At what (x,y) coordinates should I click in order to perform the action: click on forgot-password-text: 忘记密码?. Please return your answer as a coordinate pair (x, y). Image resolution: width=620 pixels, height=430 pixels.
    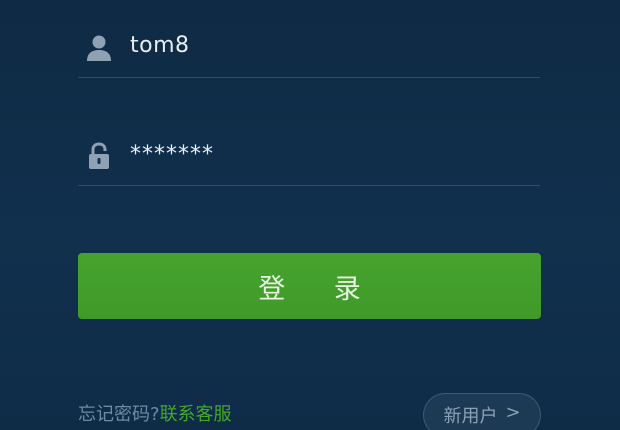
    Looking at the image, I should click on (119, 414).